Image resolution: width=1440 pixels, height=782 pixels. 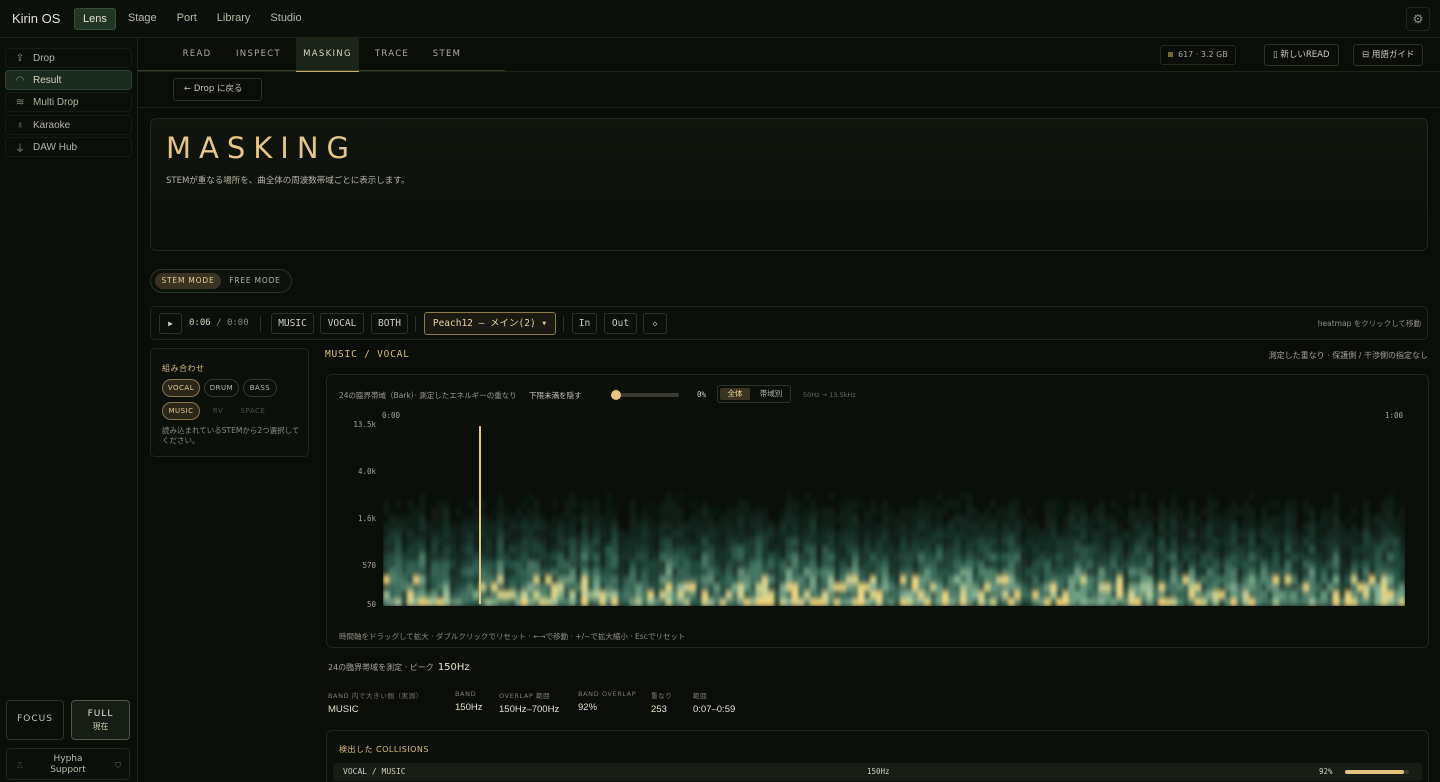 What do you see at coordinates (217, 89) in the screenshot?
I see `back-to-drop-button: ← Drop に戻る` at bounding box center [217, 89].